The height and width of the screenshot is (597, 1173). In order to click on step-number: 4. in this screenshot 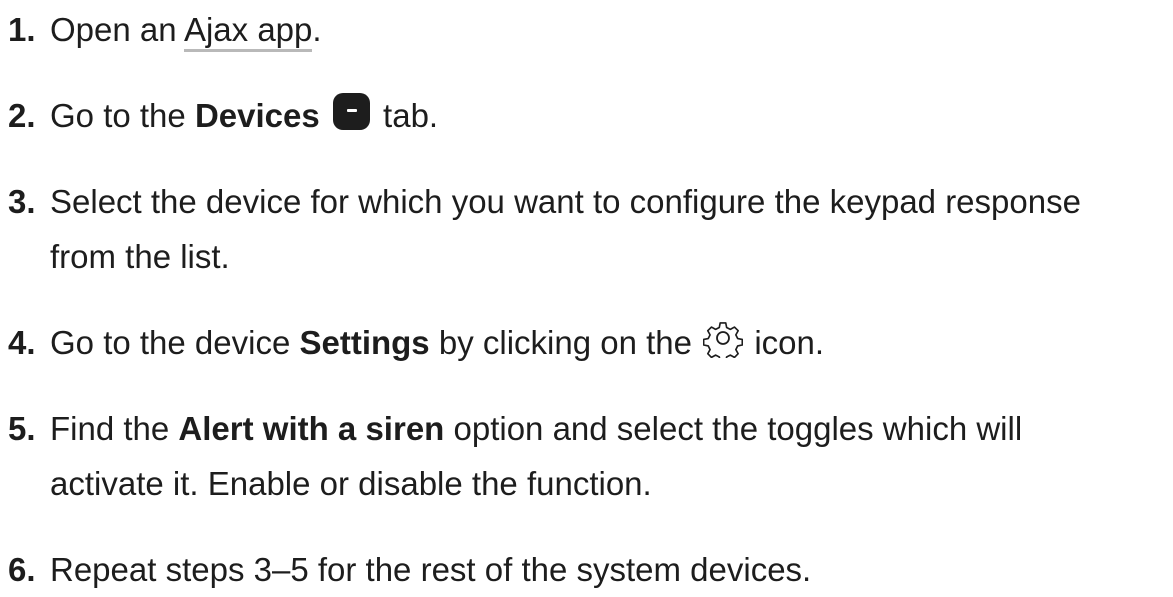, I will do `click(22, 342)`.